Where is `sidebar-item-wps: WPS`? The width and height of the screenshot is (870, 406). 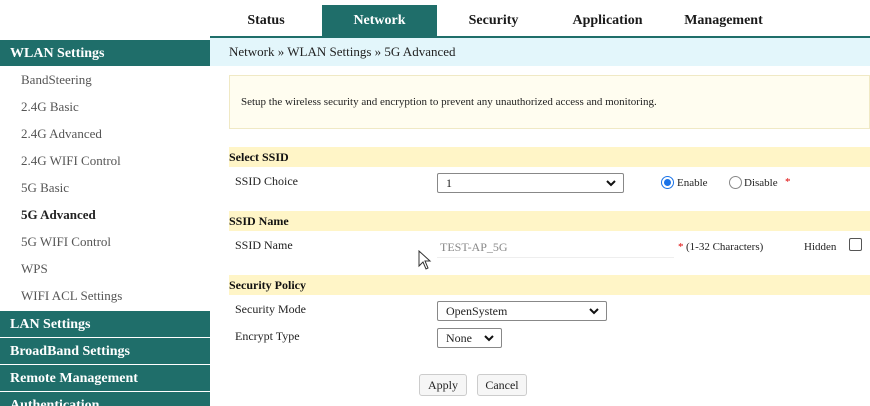 sidebar-item-wps: WPS is located at coordinates (34, 269).